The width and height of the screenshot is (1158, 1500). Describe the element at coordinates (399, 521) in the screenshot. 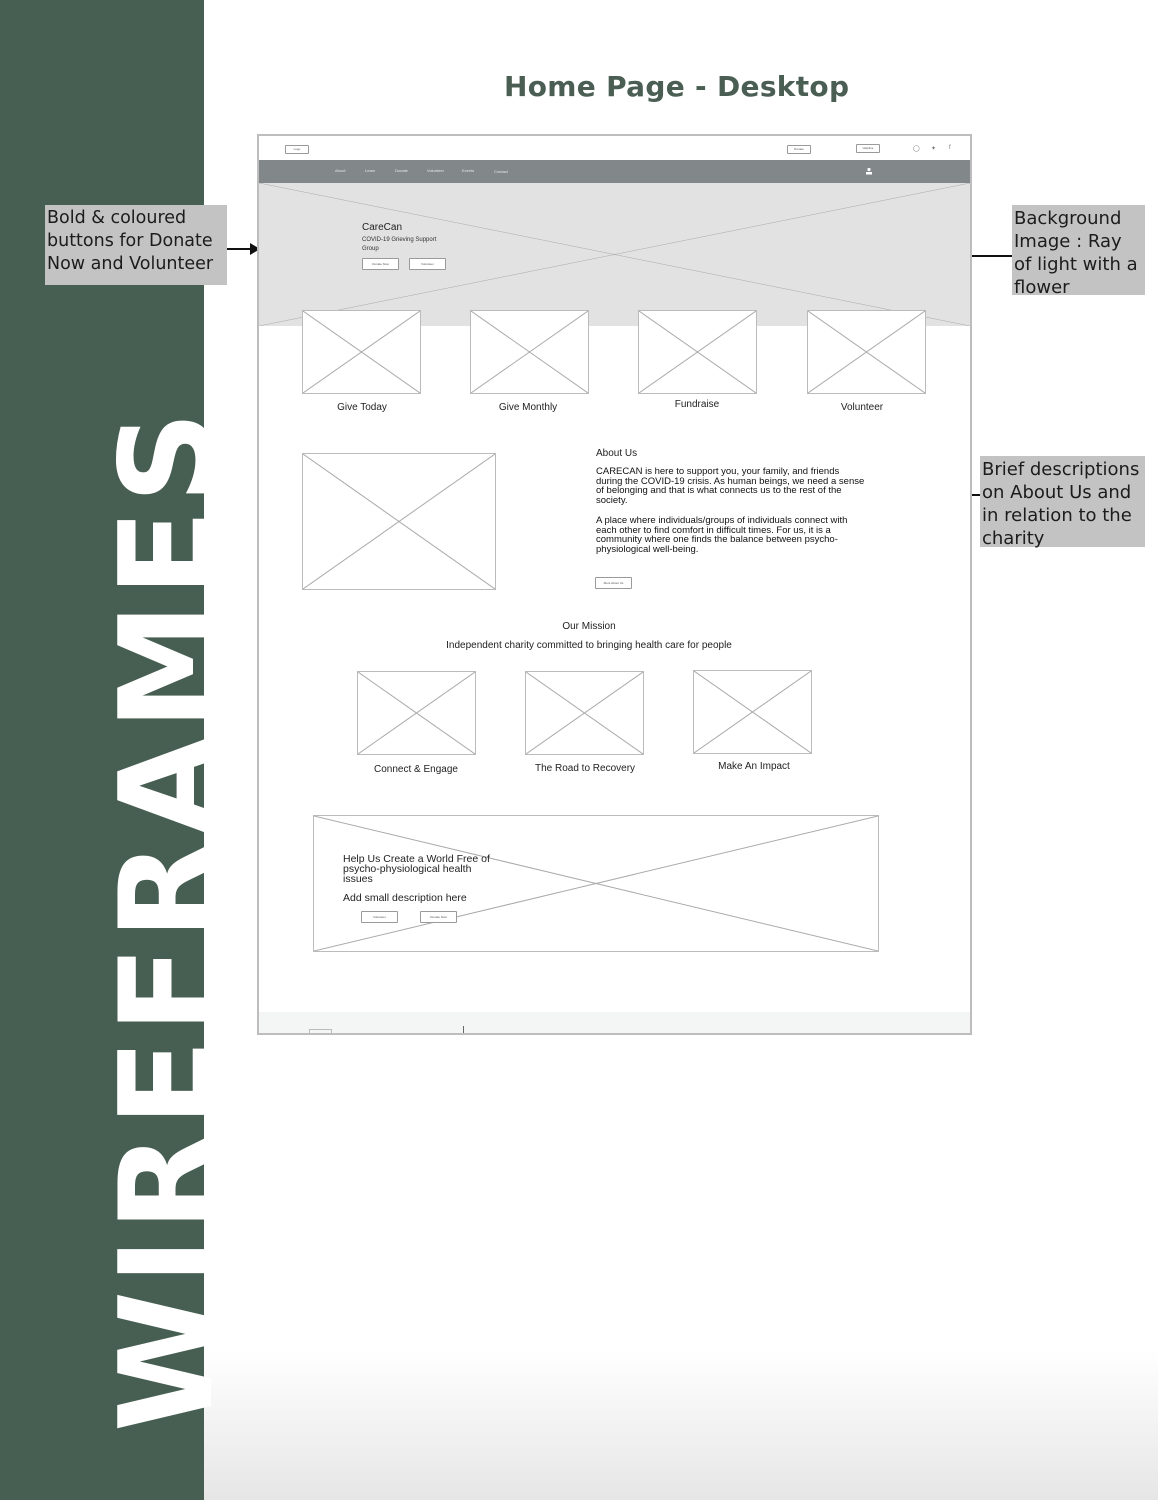

I see `about-image-placeholder` at that location.